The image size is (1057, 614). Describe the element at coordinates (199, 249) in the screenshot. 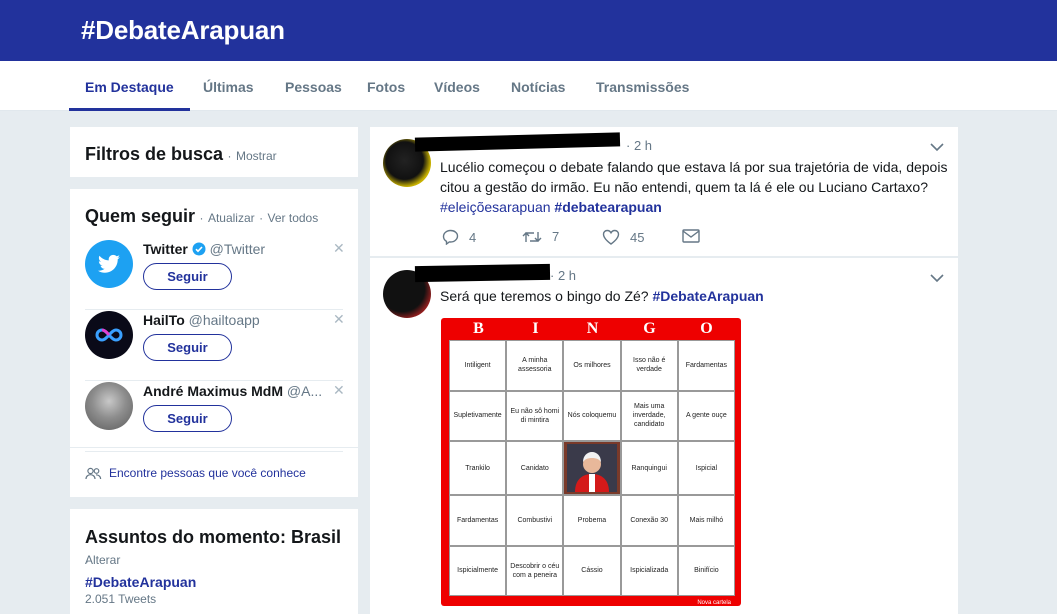

I see `verified-badge-icon` at that location.